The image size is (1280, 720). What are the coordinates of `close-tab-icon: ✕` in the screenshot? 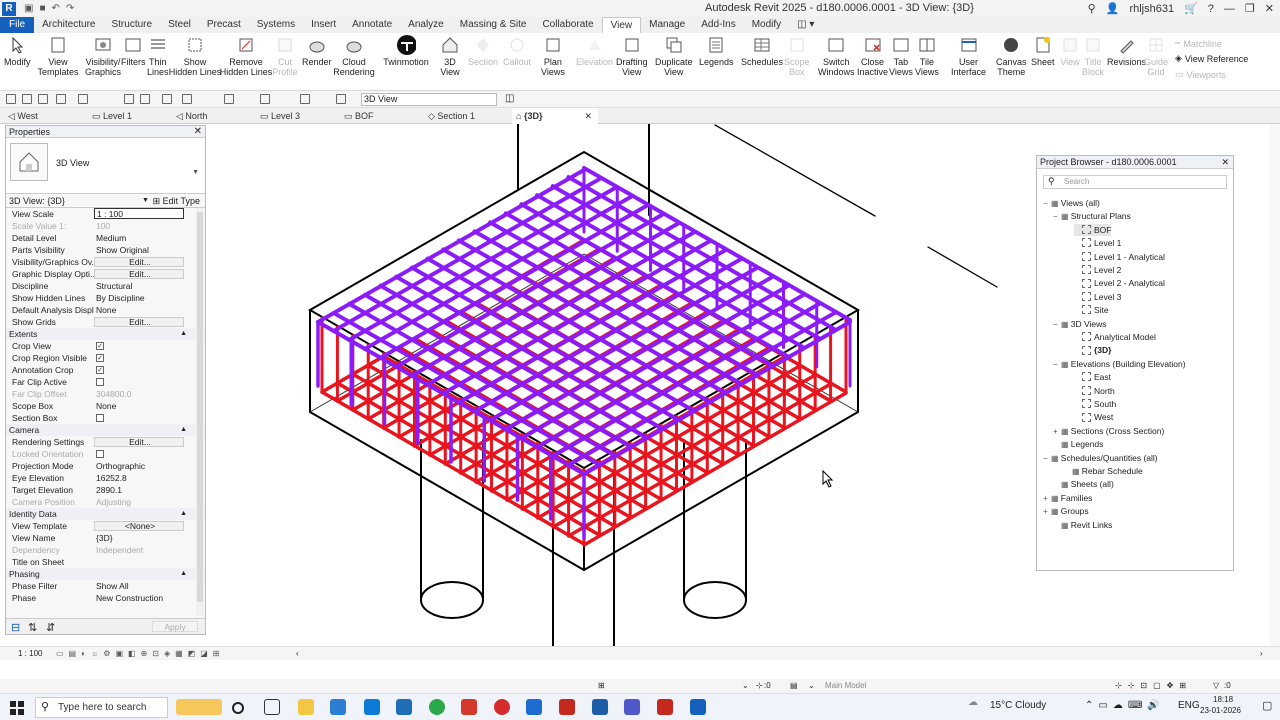 It's located at (588, 116).